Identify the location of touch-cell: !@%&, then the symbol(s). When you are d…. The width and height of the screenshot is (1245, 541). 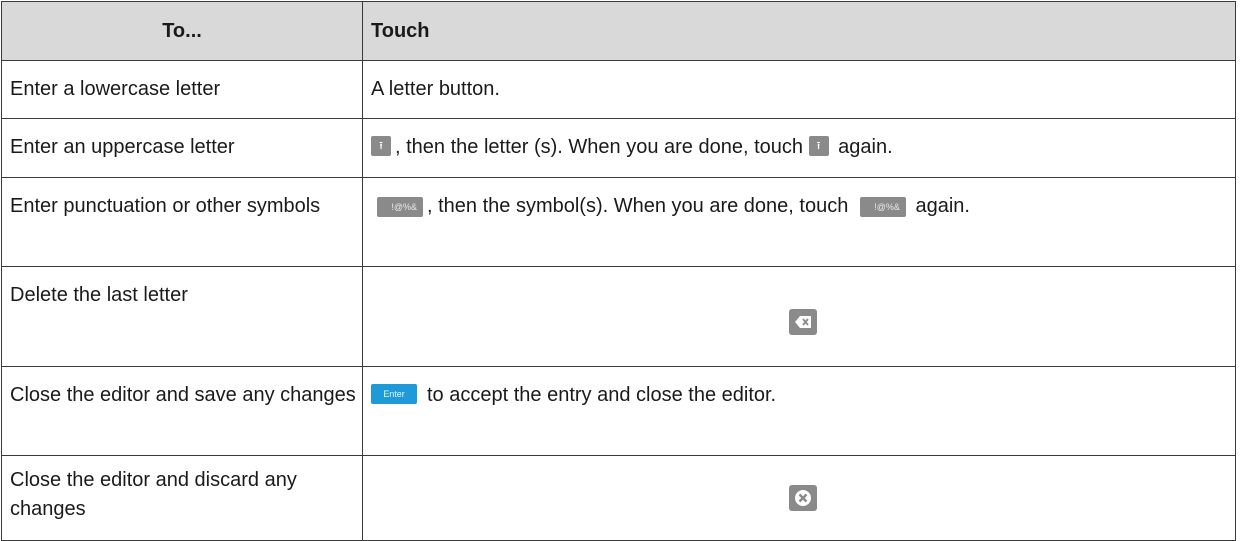
(799, 222).